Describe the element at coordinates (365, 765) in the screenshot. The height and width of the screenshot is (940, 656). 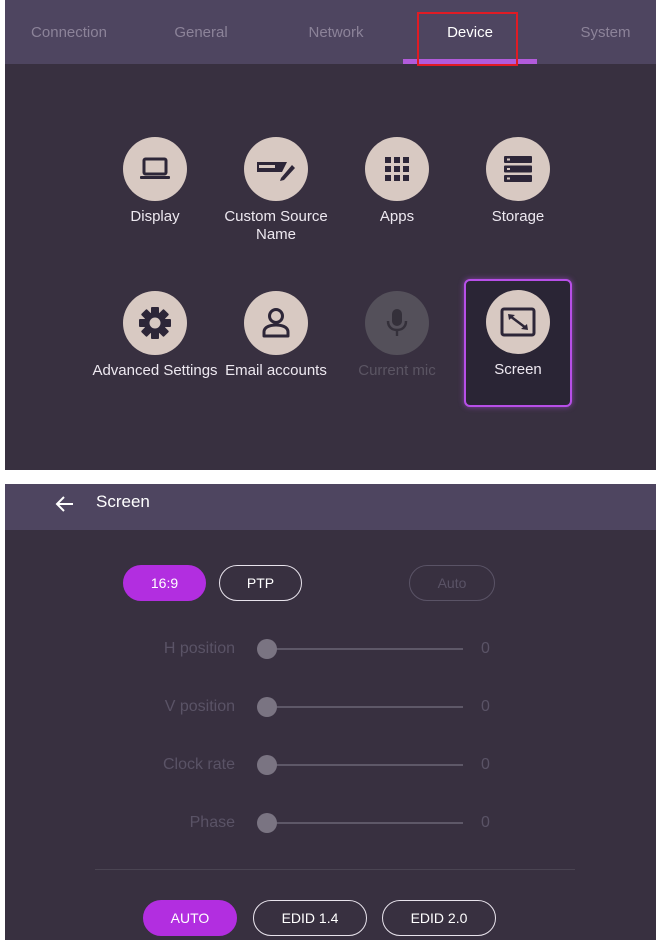
I see `clock-rate-slider-track` at that location.